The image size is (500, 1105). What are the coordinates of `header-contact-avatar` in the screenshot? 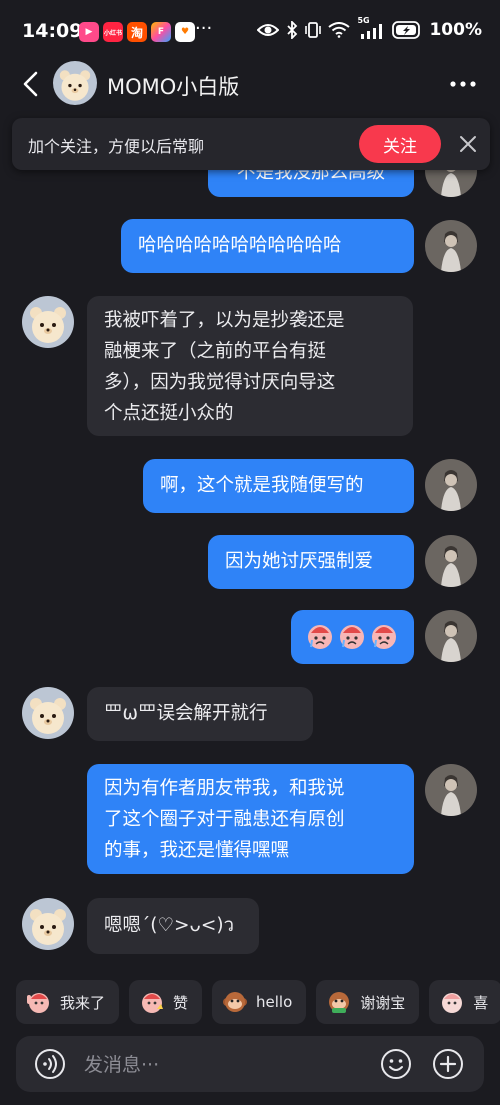 It's located at (75, 83).